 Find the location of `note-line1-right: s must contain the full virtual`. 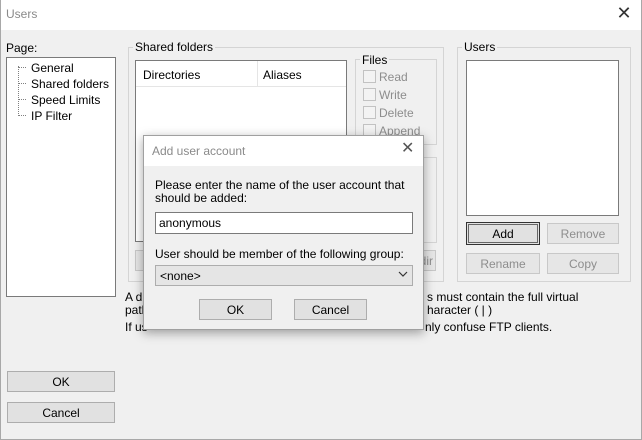

note-line1-right: s must contain the full virtual is located at coordinates (503, 297).